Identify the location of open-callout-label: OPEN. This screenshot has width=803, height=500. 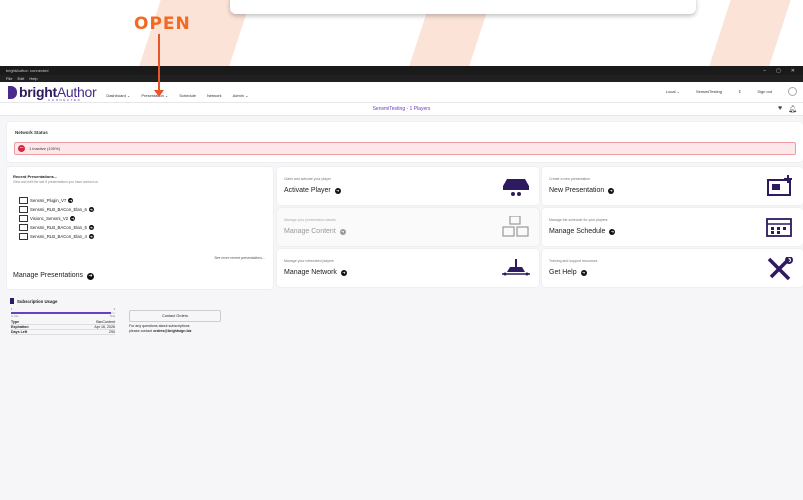
(162, 24).